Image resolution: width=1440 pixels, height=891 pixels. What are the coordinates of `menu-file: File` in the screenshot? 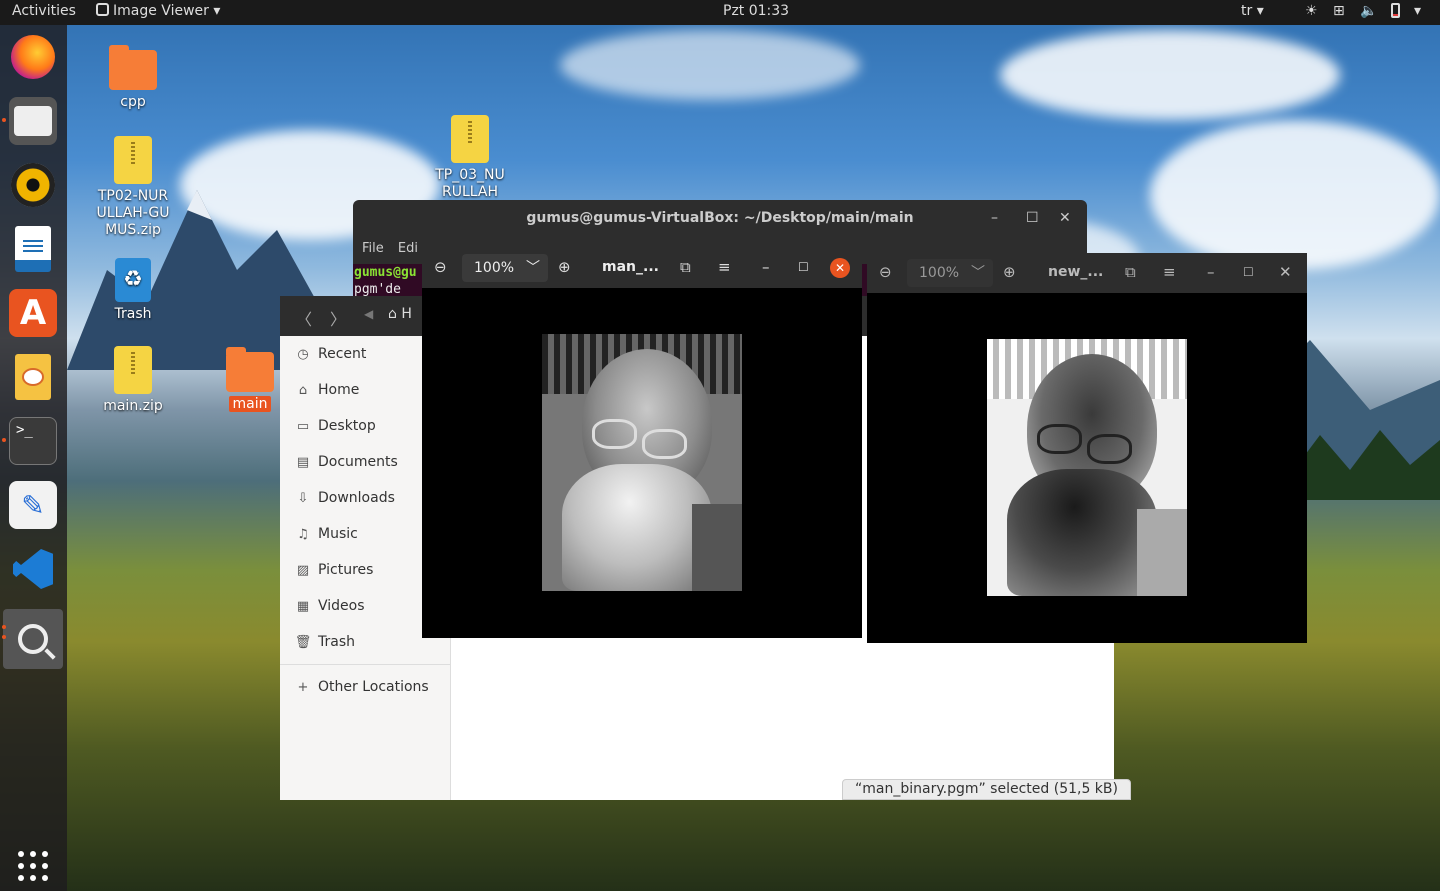 It's located at (373, 248).